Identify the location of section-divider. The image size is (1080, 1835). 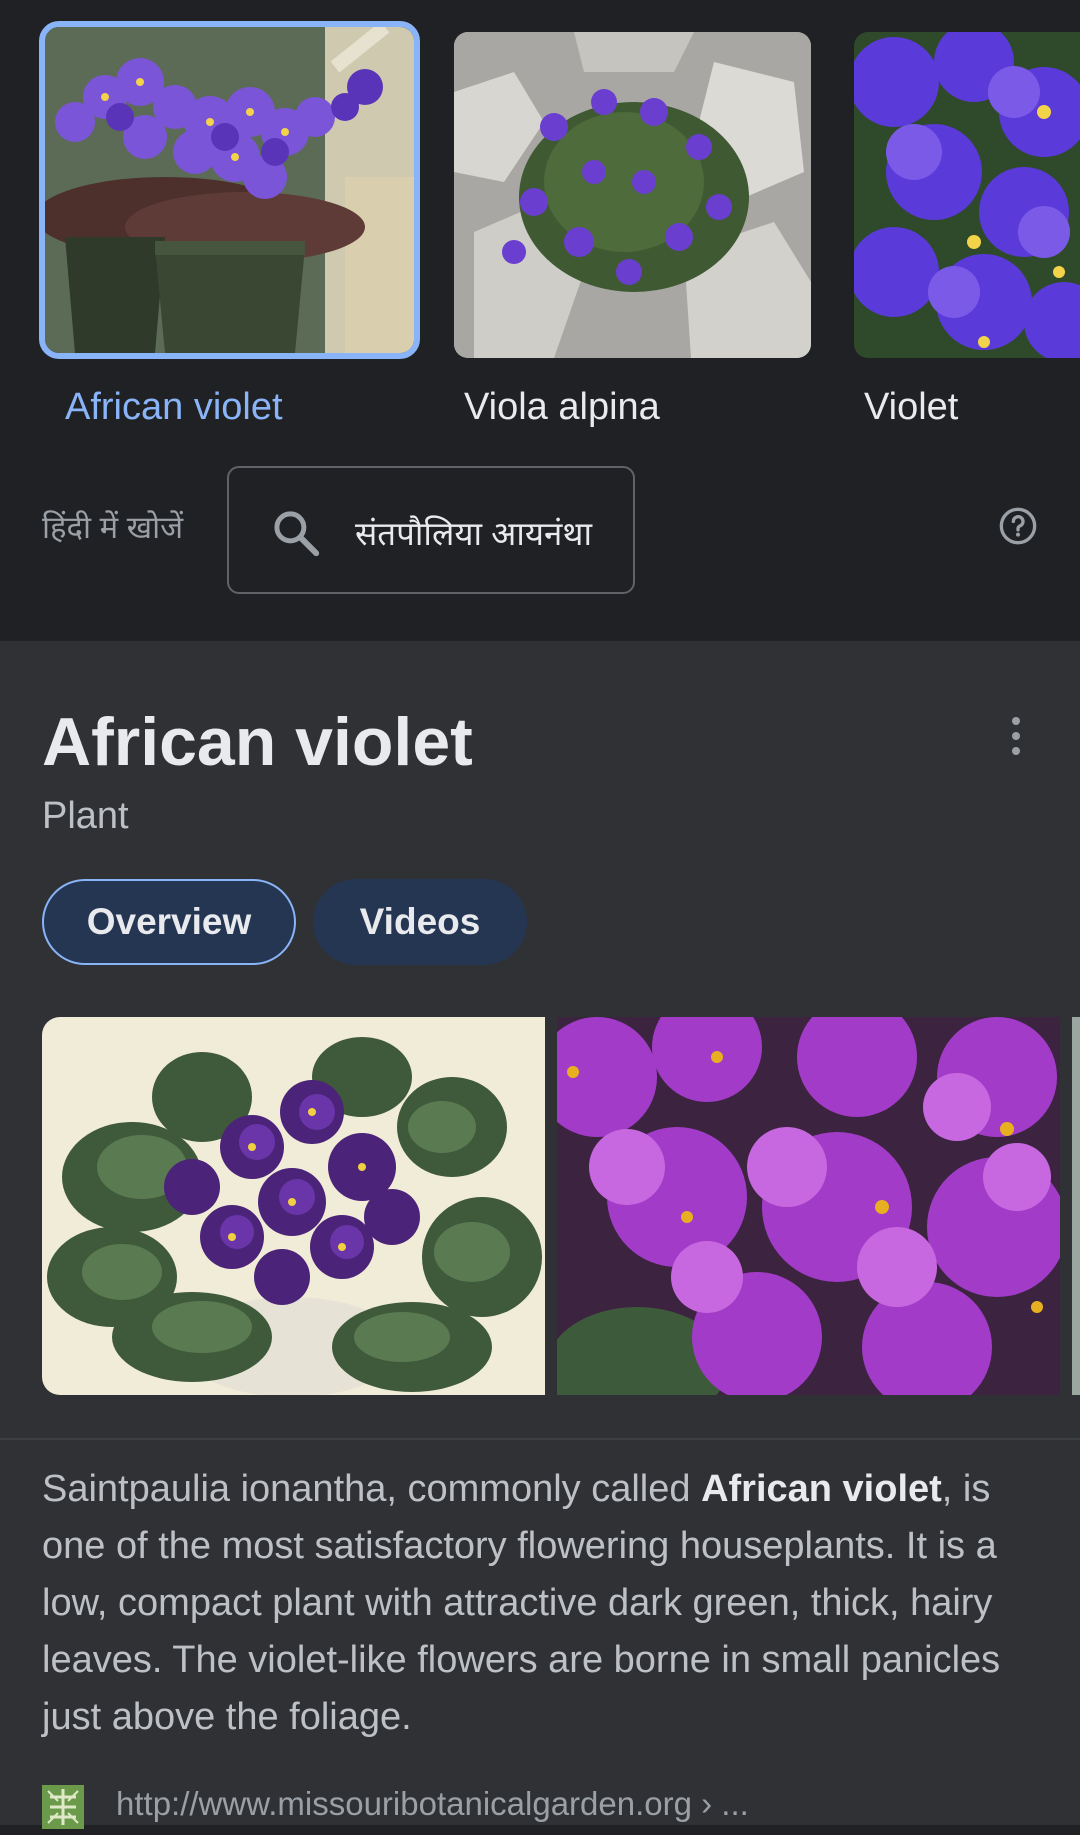
(540, 1439).